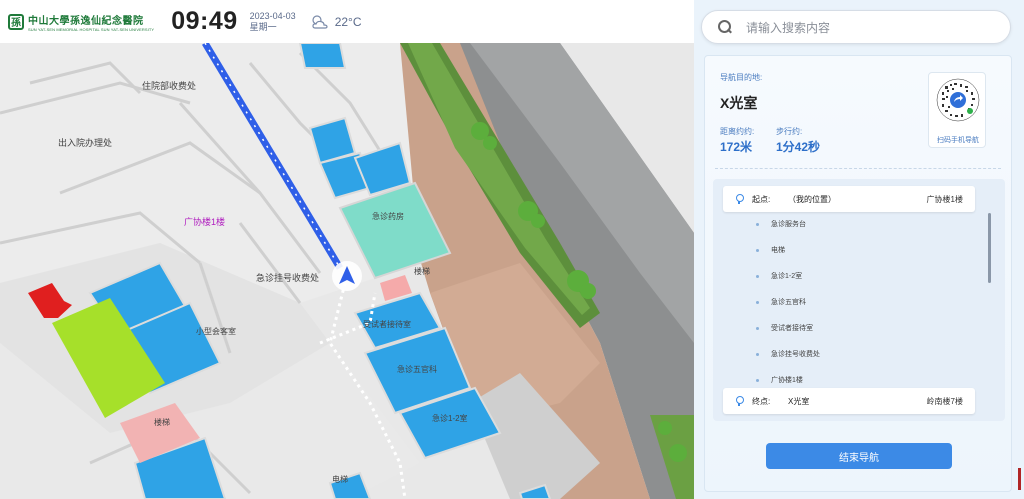  Describe the element at coordinates (788, 27) in the screenshot. I see `search-input: 请输入搜索内容` at that location.